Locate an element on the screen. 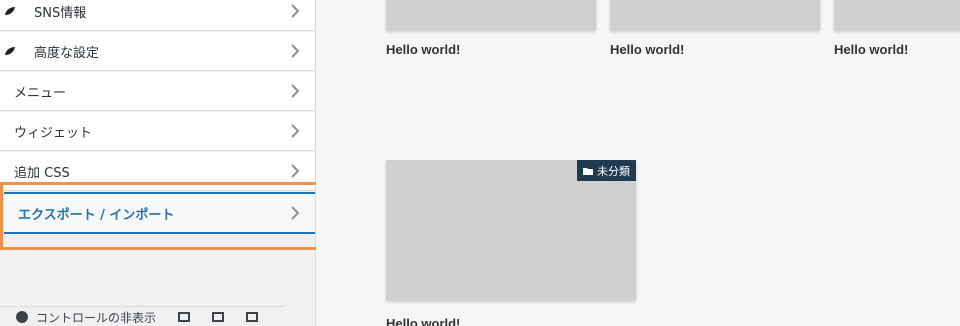 Image resolution: width=960 pixels, height=326 pixels. sidebar-item-label: エクスポート / インポート is located at coordinates (96, 215).